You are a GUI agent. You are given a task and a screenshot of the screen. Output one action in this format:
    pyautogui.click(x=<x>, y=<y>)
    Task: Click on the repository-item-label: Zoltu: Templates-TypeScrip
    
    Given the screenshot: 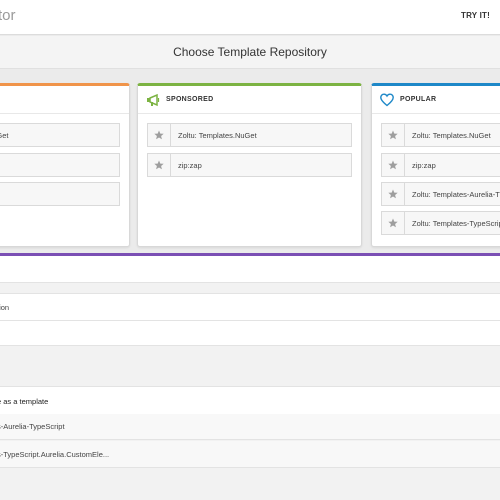 What is the action you would take?
    pyautogui.click(x=456, y=223)
    